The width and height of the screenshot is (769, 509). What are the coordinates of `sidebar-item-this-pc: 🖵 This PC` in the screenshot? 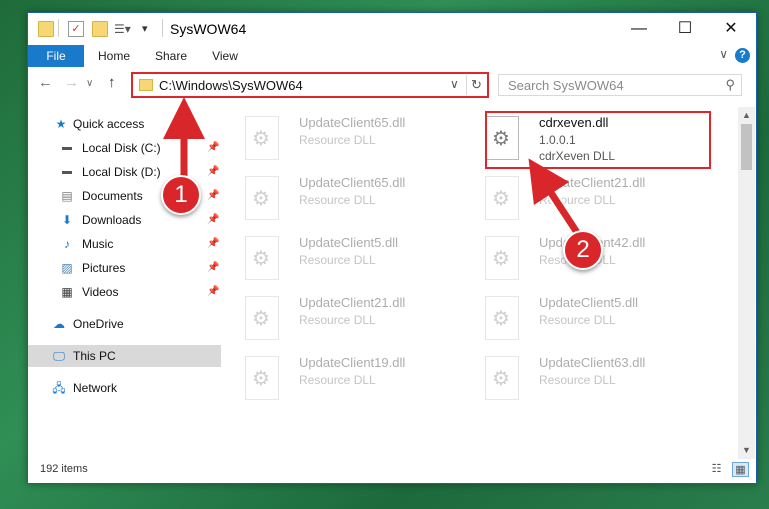 It's located at (124, 356).